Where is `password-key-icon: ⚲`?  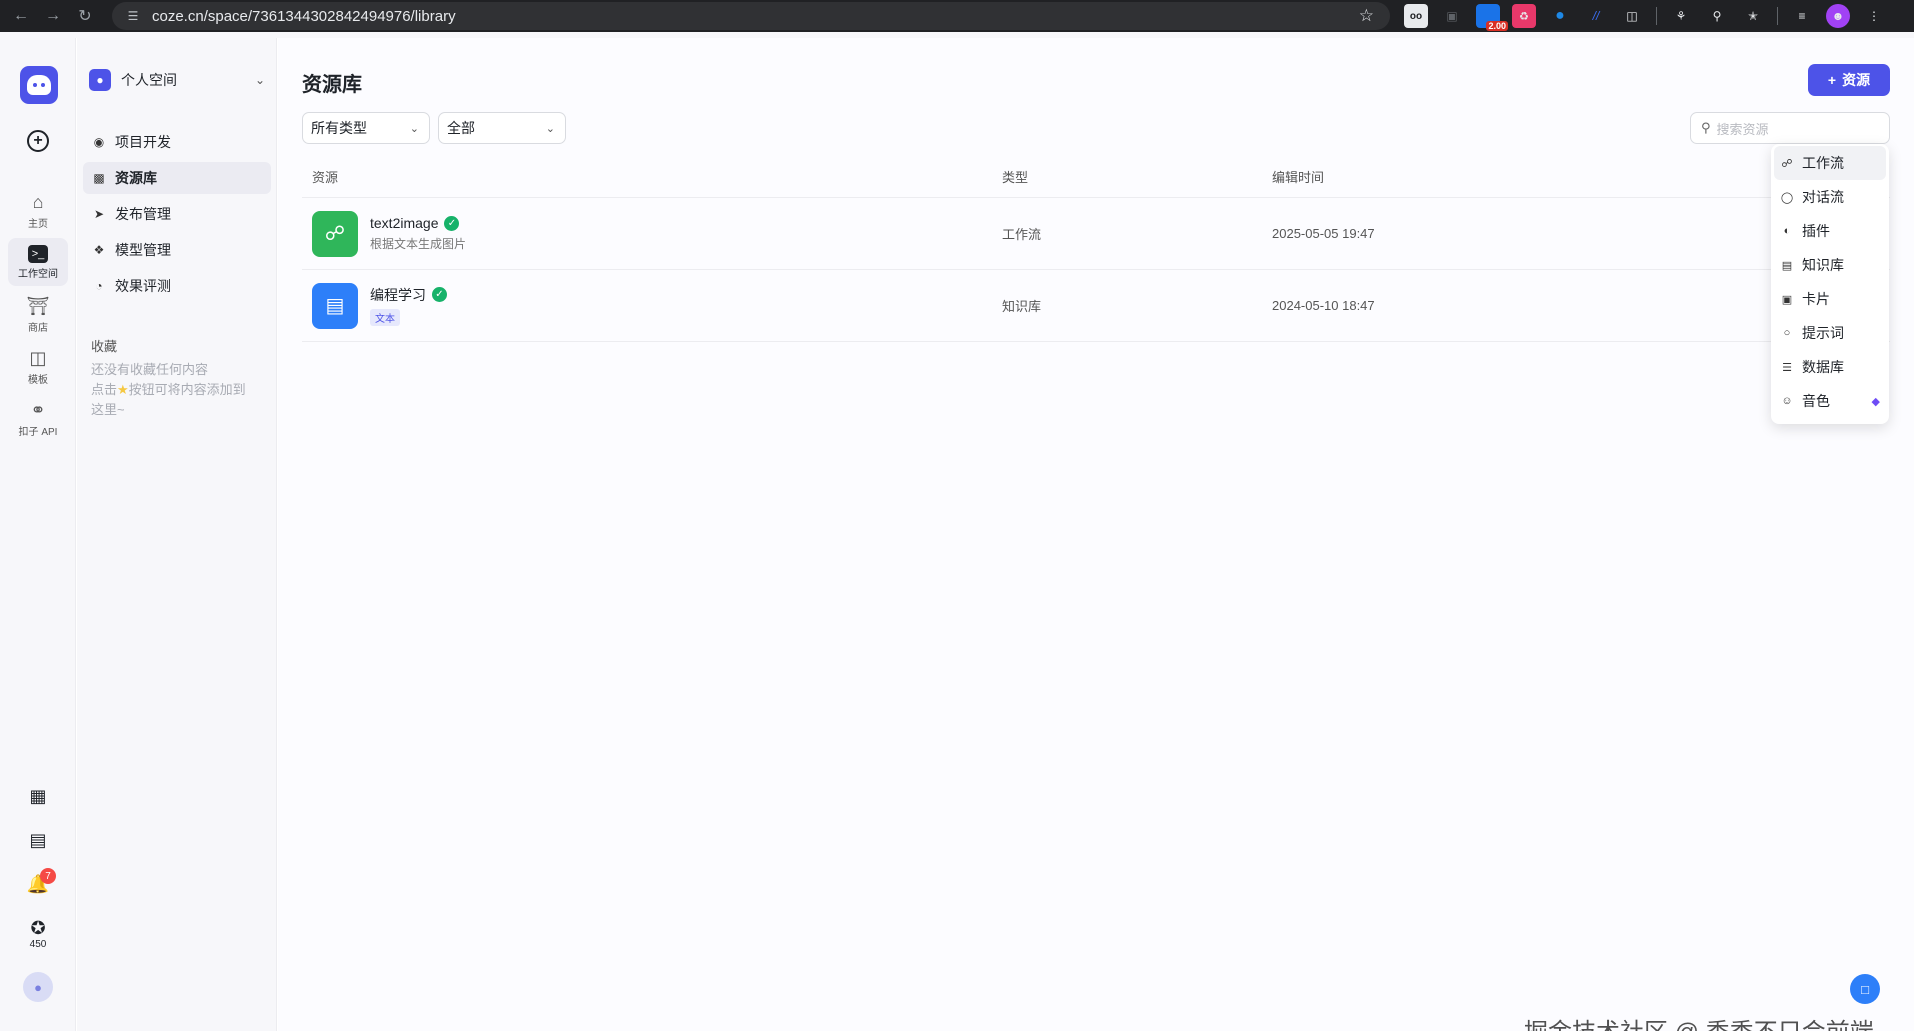
password-key-icon: ⚲ is located at coordinates (1717, 16).